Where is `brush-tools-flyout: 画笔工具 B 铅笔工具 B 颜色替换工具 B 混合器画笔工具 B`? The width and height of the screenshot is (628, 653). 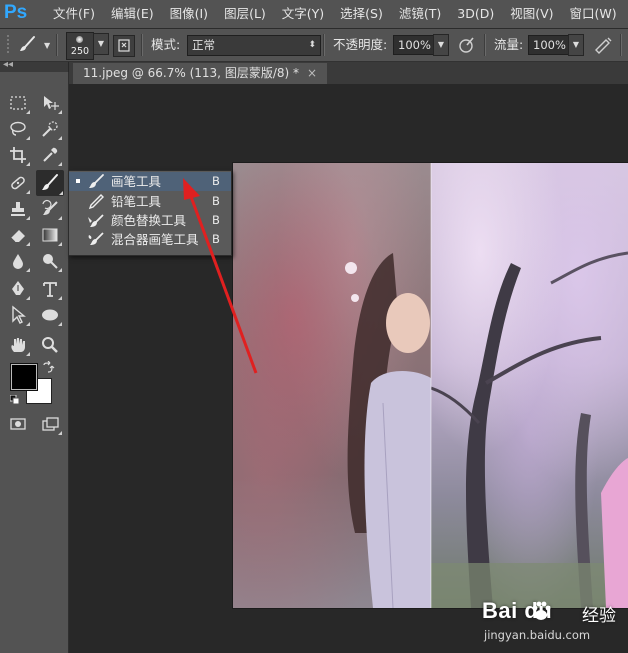
brush-tools-flyout: 画笔工具 B 铅笔工具 B 颜色替换工具 B 混合器画笔工具 B is located at coordinates (150, 213).